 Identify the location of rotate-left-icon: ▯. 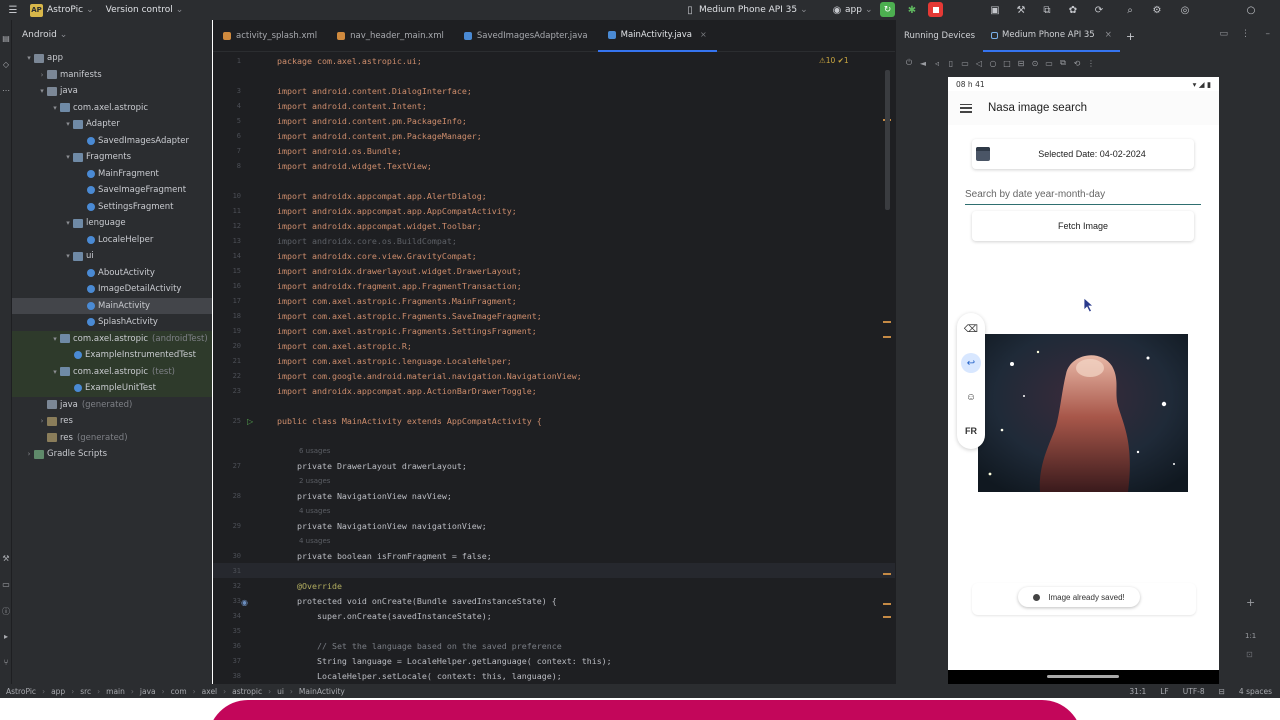
(951, 63).